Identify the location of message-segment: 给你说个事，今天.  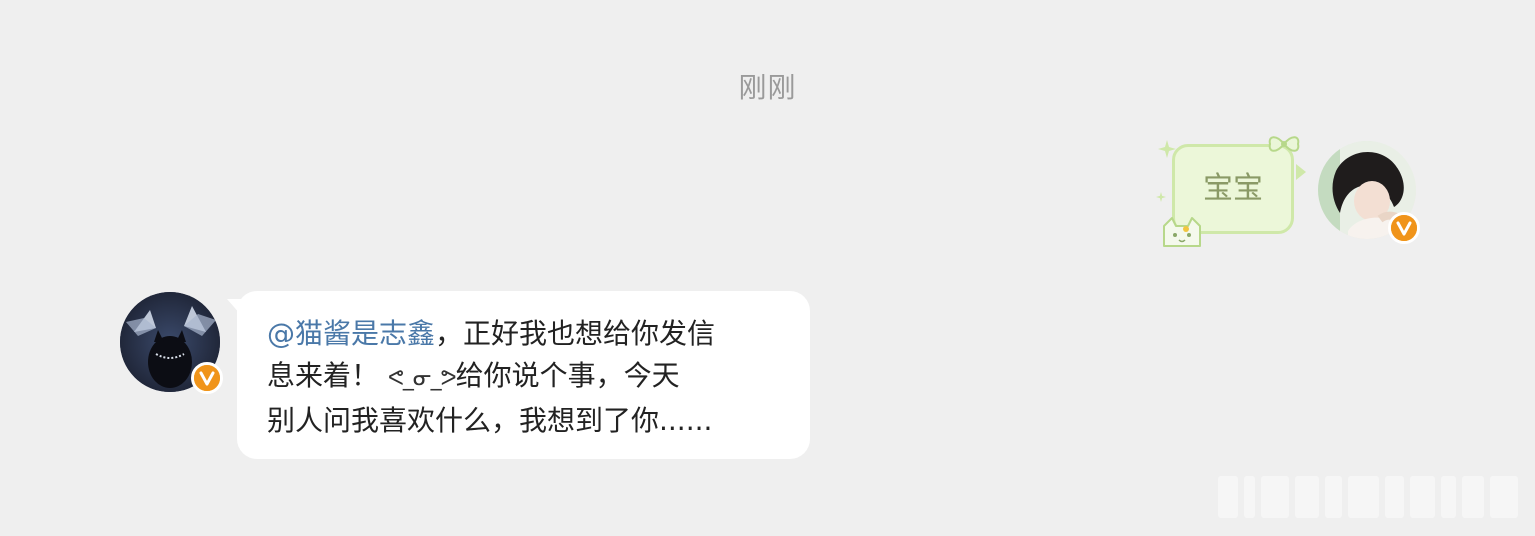
(567, 375).